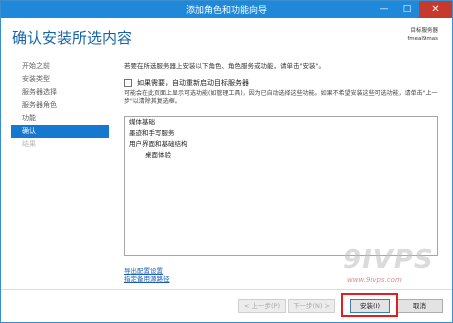 The height and width of the screenshot is (323, 453). I want to click on nav-item-confirmation: 确认, so click(60, 131).